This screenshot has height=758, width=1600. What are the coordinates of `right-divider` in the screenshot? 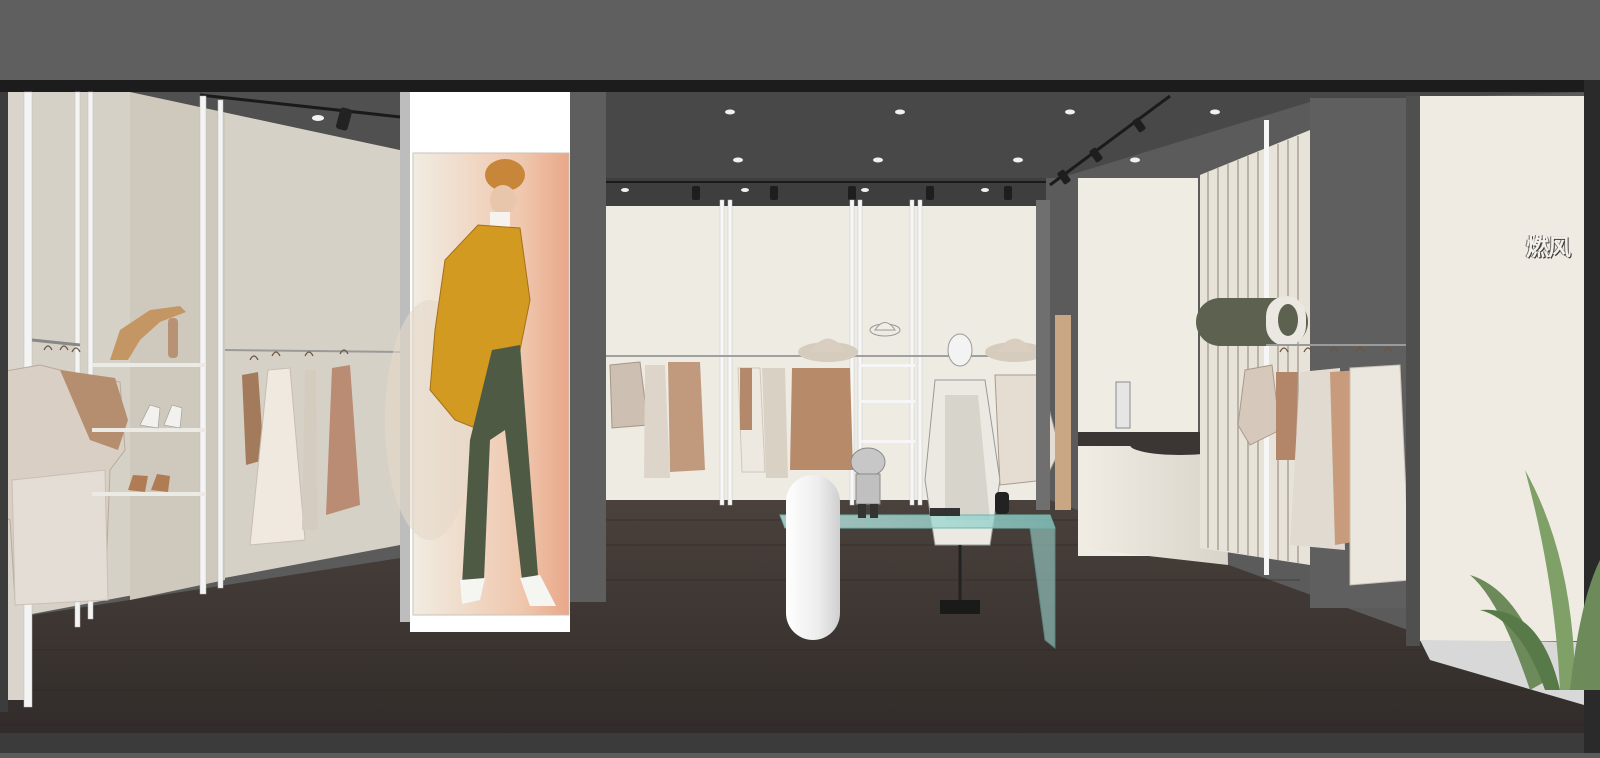 It's located at (1043, 355).